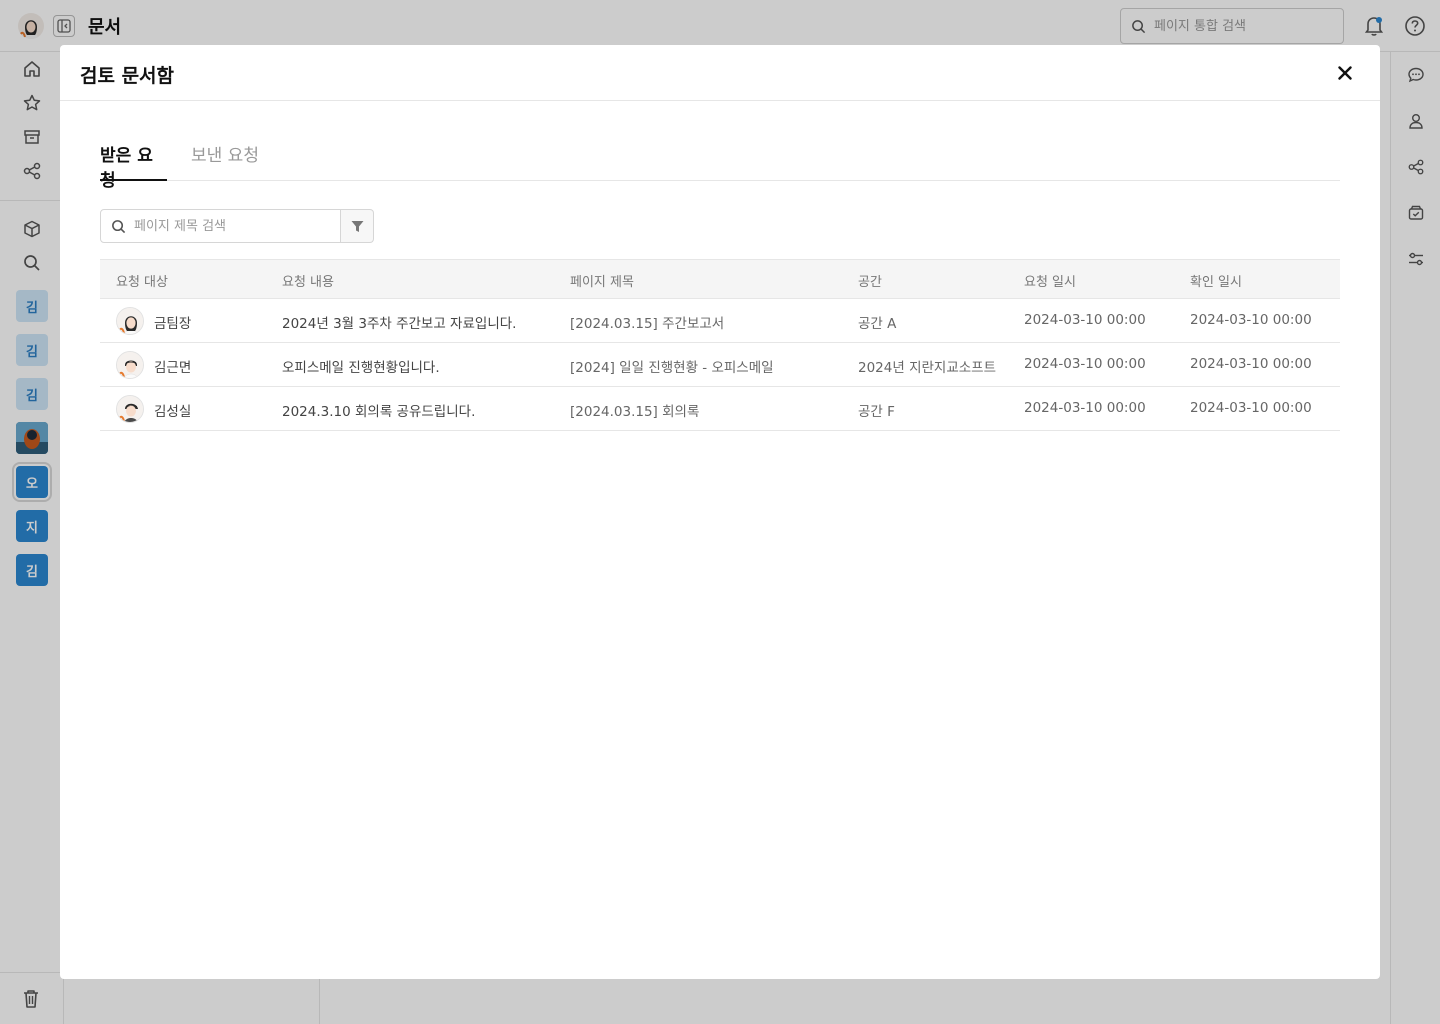  What do you see at coordinates (133, 166) in the screenshot?
I see `tab-received: 받은 요청` at bounding box center [133, 166].